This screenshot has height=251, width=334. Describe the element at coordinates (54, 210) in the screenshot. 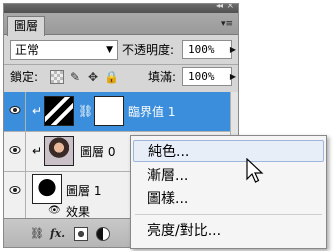

I see `effects-eye-icon: 👁` at that location.